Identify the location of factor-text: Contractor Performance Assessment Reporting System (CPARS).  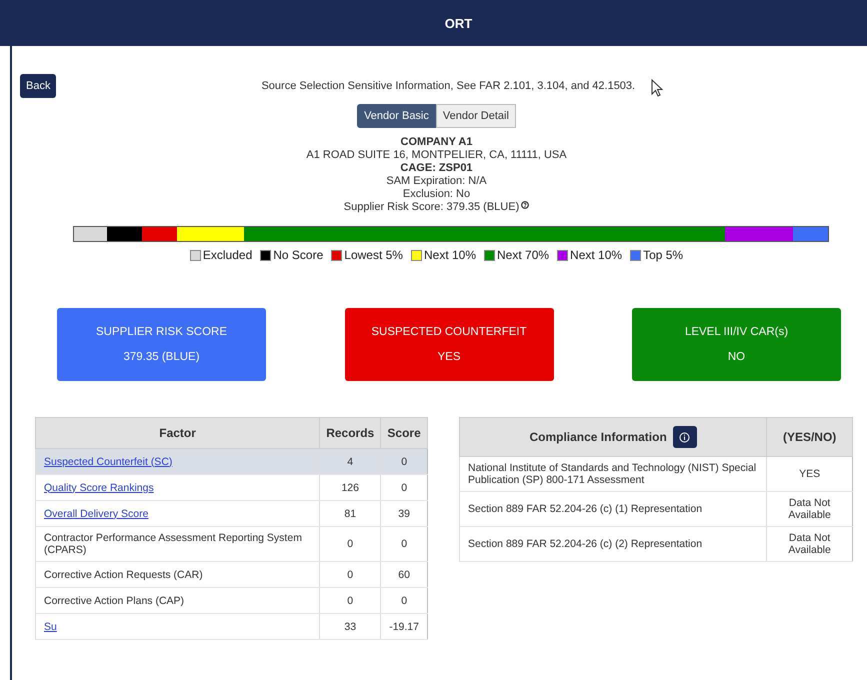
(173, 544).